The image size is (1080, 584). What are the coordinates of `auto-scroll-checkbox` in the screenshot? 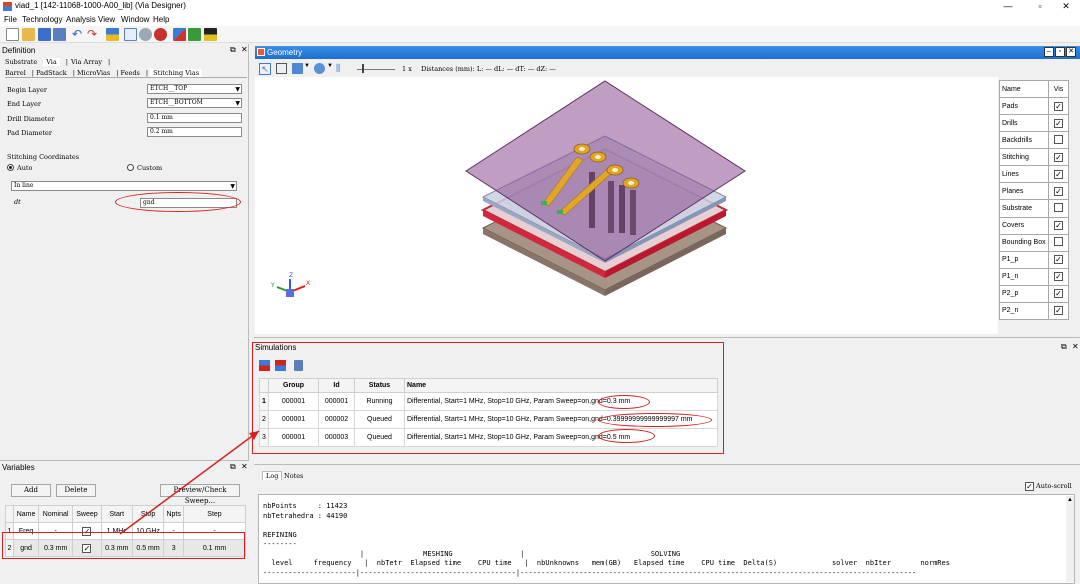 It's located at (1029, 486).